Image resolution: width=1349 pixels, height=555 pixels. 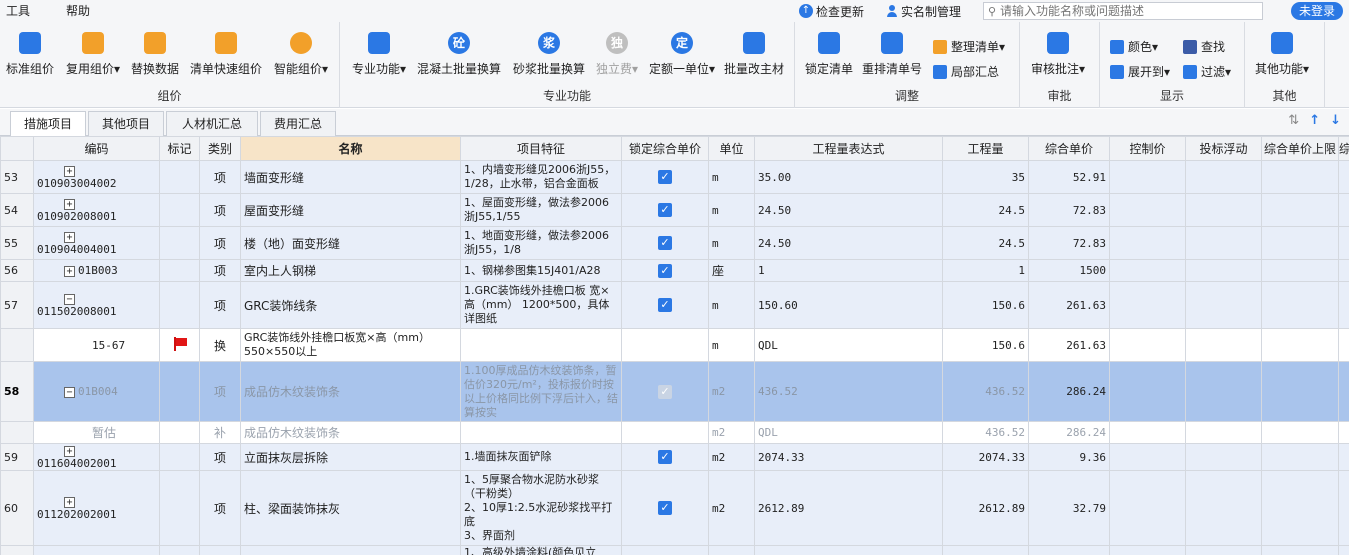 I want to click on tab-fee-summary: 费用汇总, so click(x=298, y=123).